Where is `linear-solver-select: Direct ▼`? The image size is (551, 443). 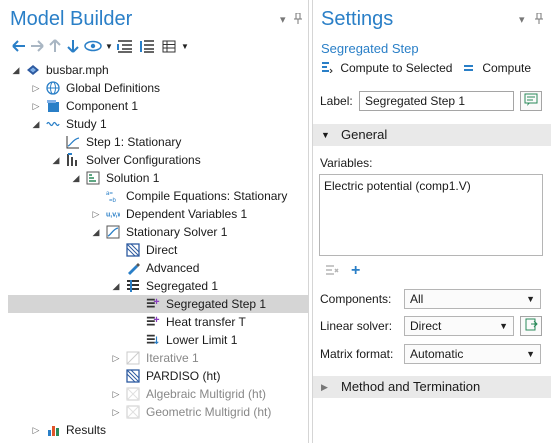
linear-solver-select: Direct ▼ is located at coordinates (459, 326).